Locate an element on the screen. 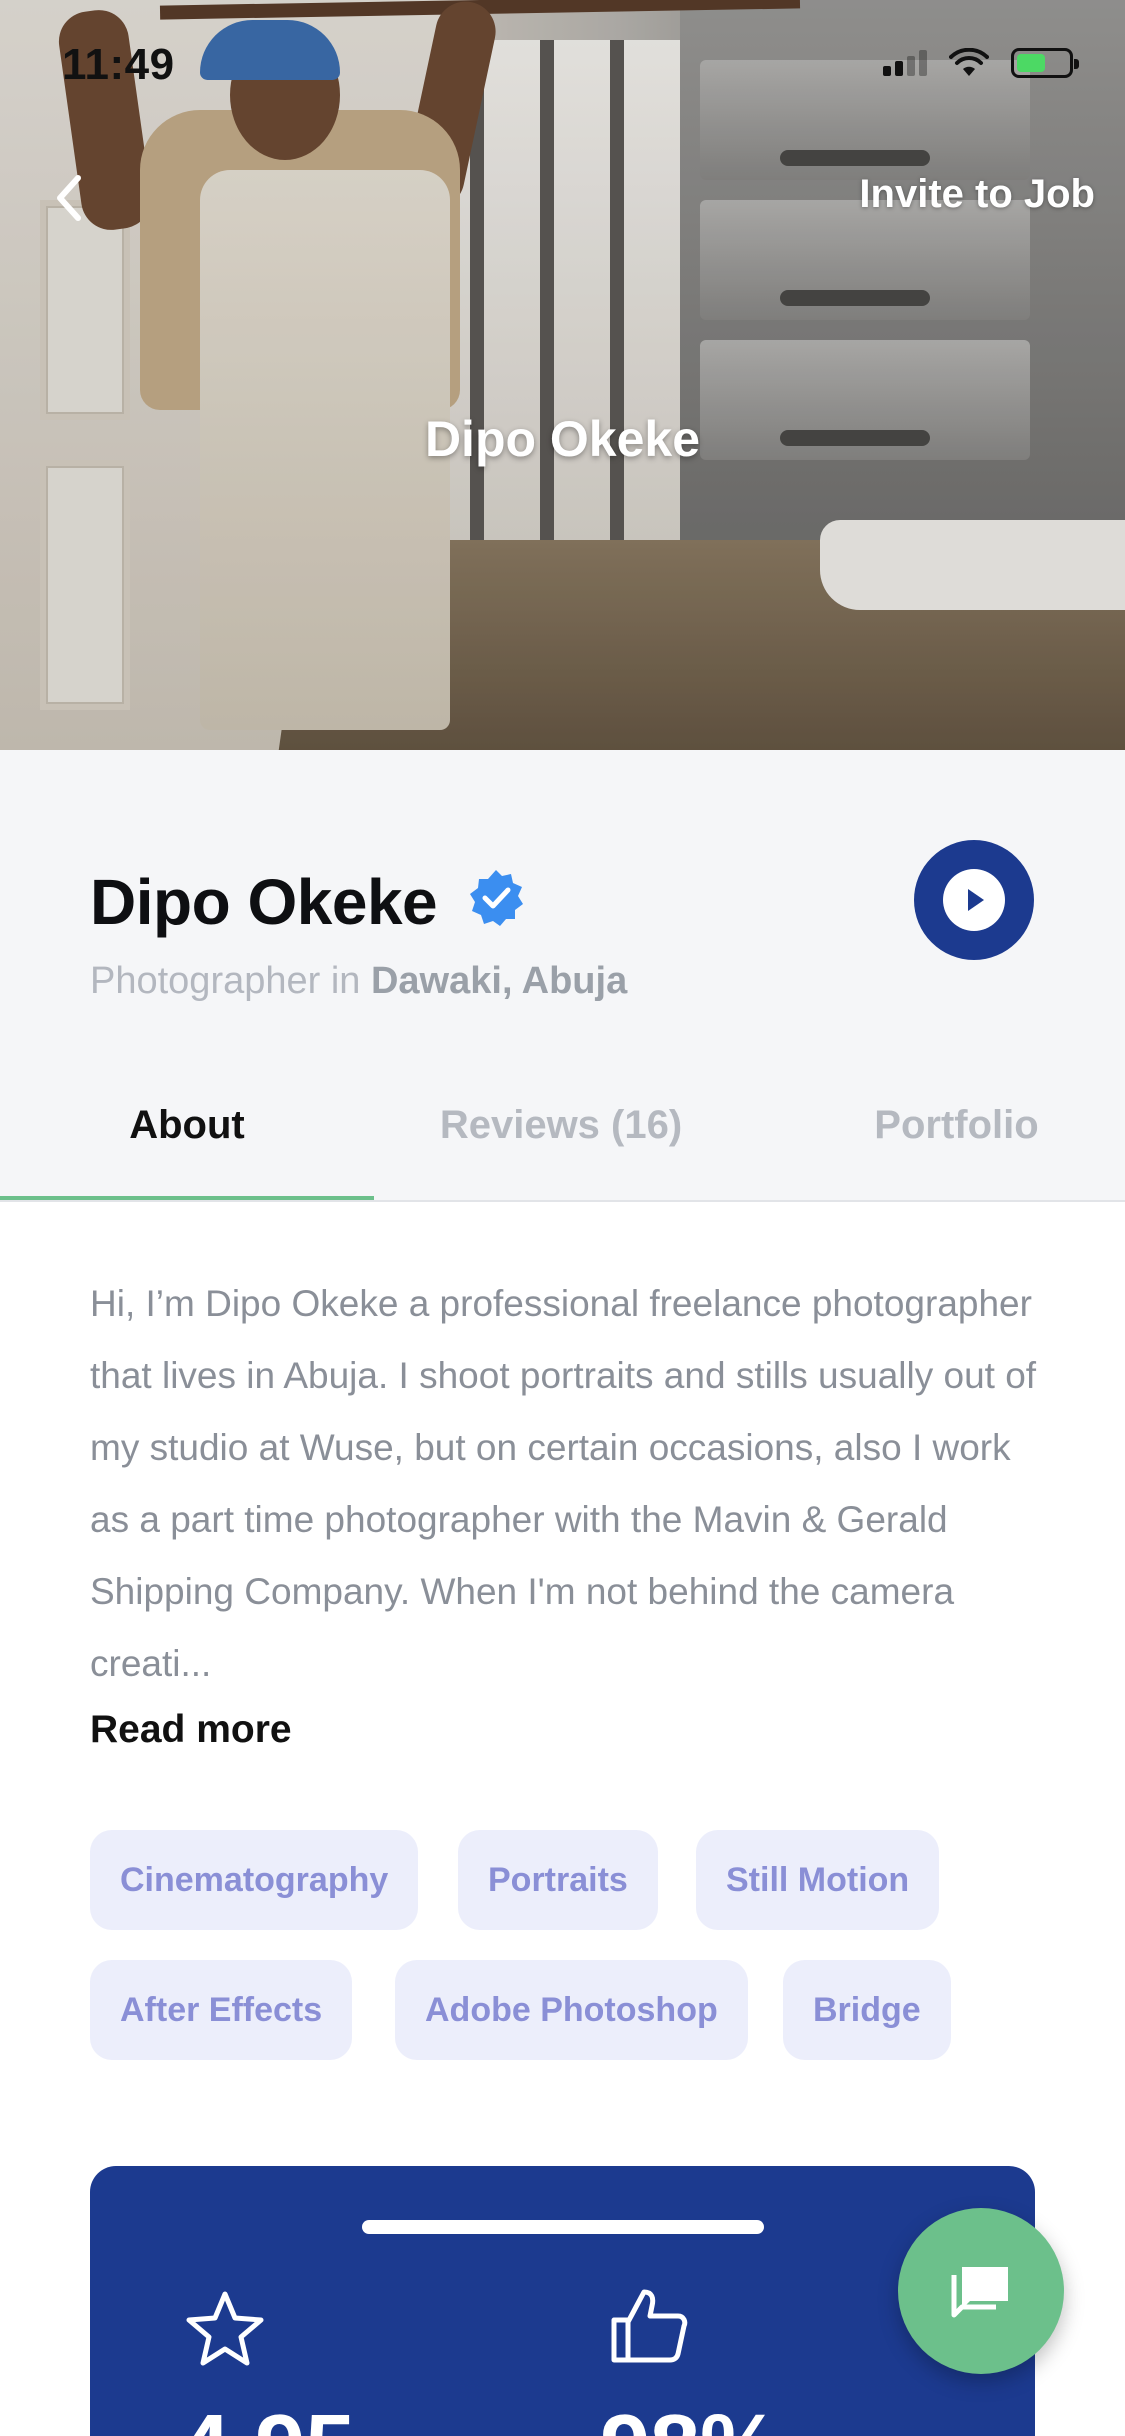  approval-value: 98% is located at coordinates (690, 2416).